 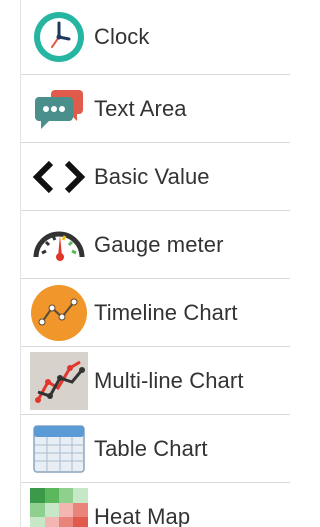 What do you see at coordinates (155, 37) in the screenshot?
I see `widget-item-clock: Clock` at bounding box center [155, 37].